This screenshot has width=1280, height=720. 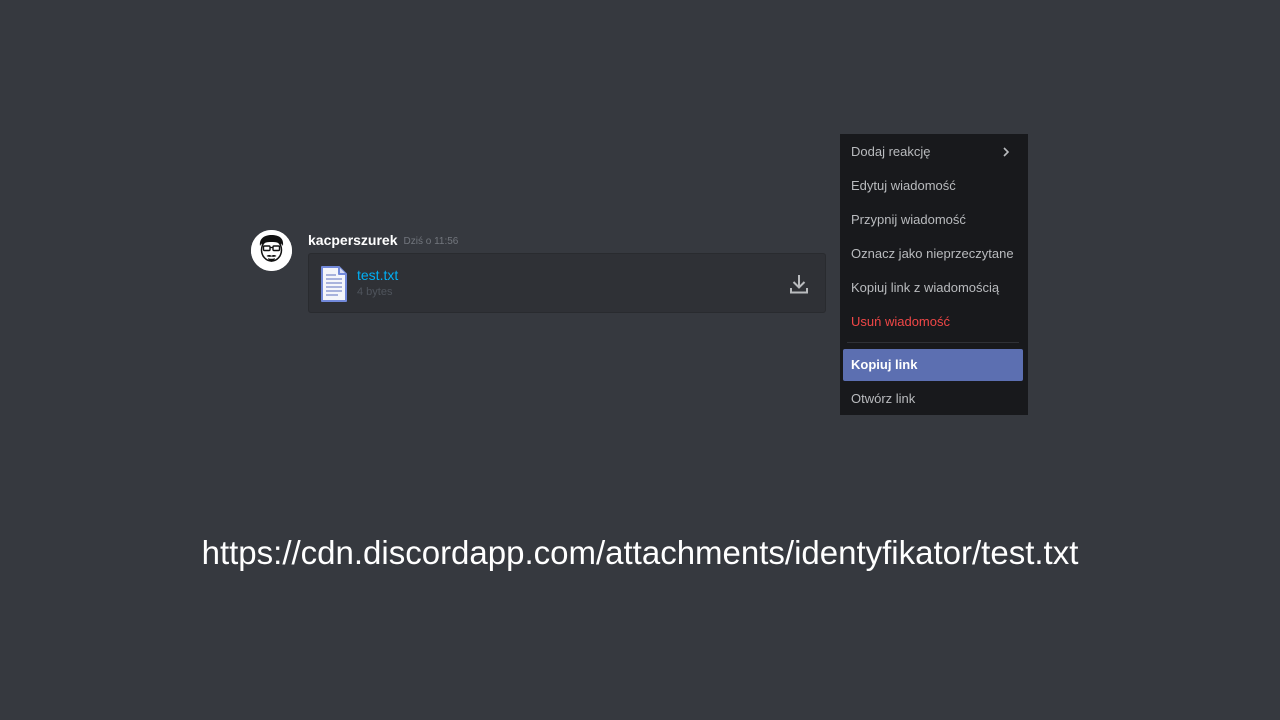 I want to click on menu-item-label: Oznacz jako nieprzeczytane, so click(x=932, y=253).